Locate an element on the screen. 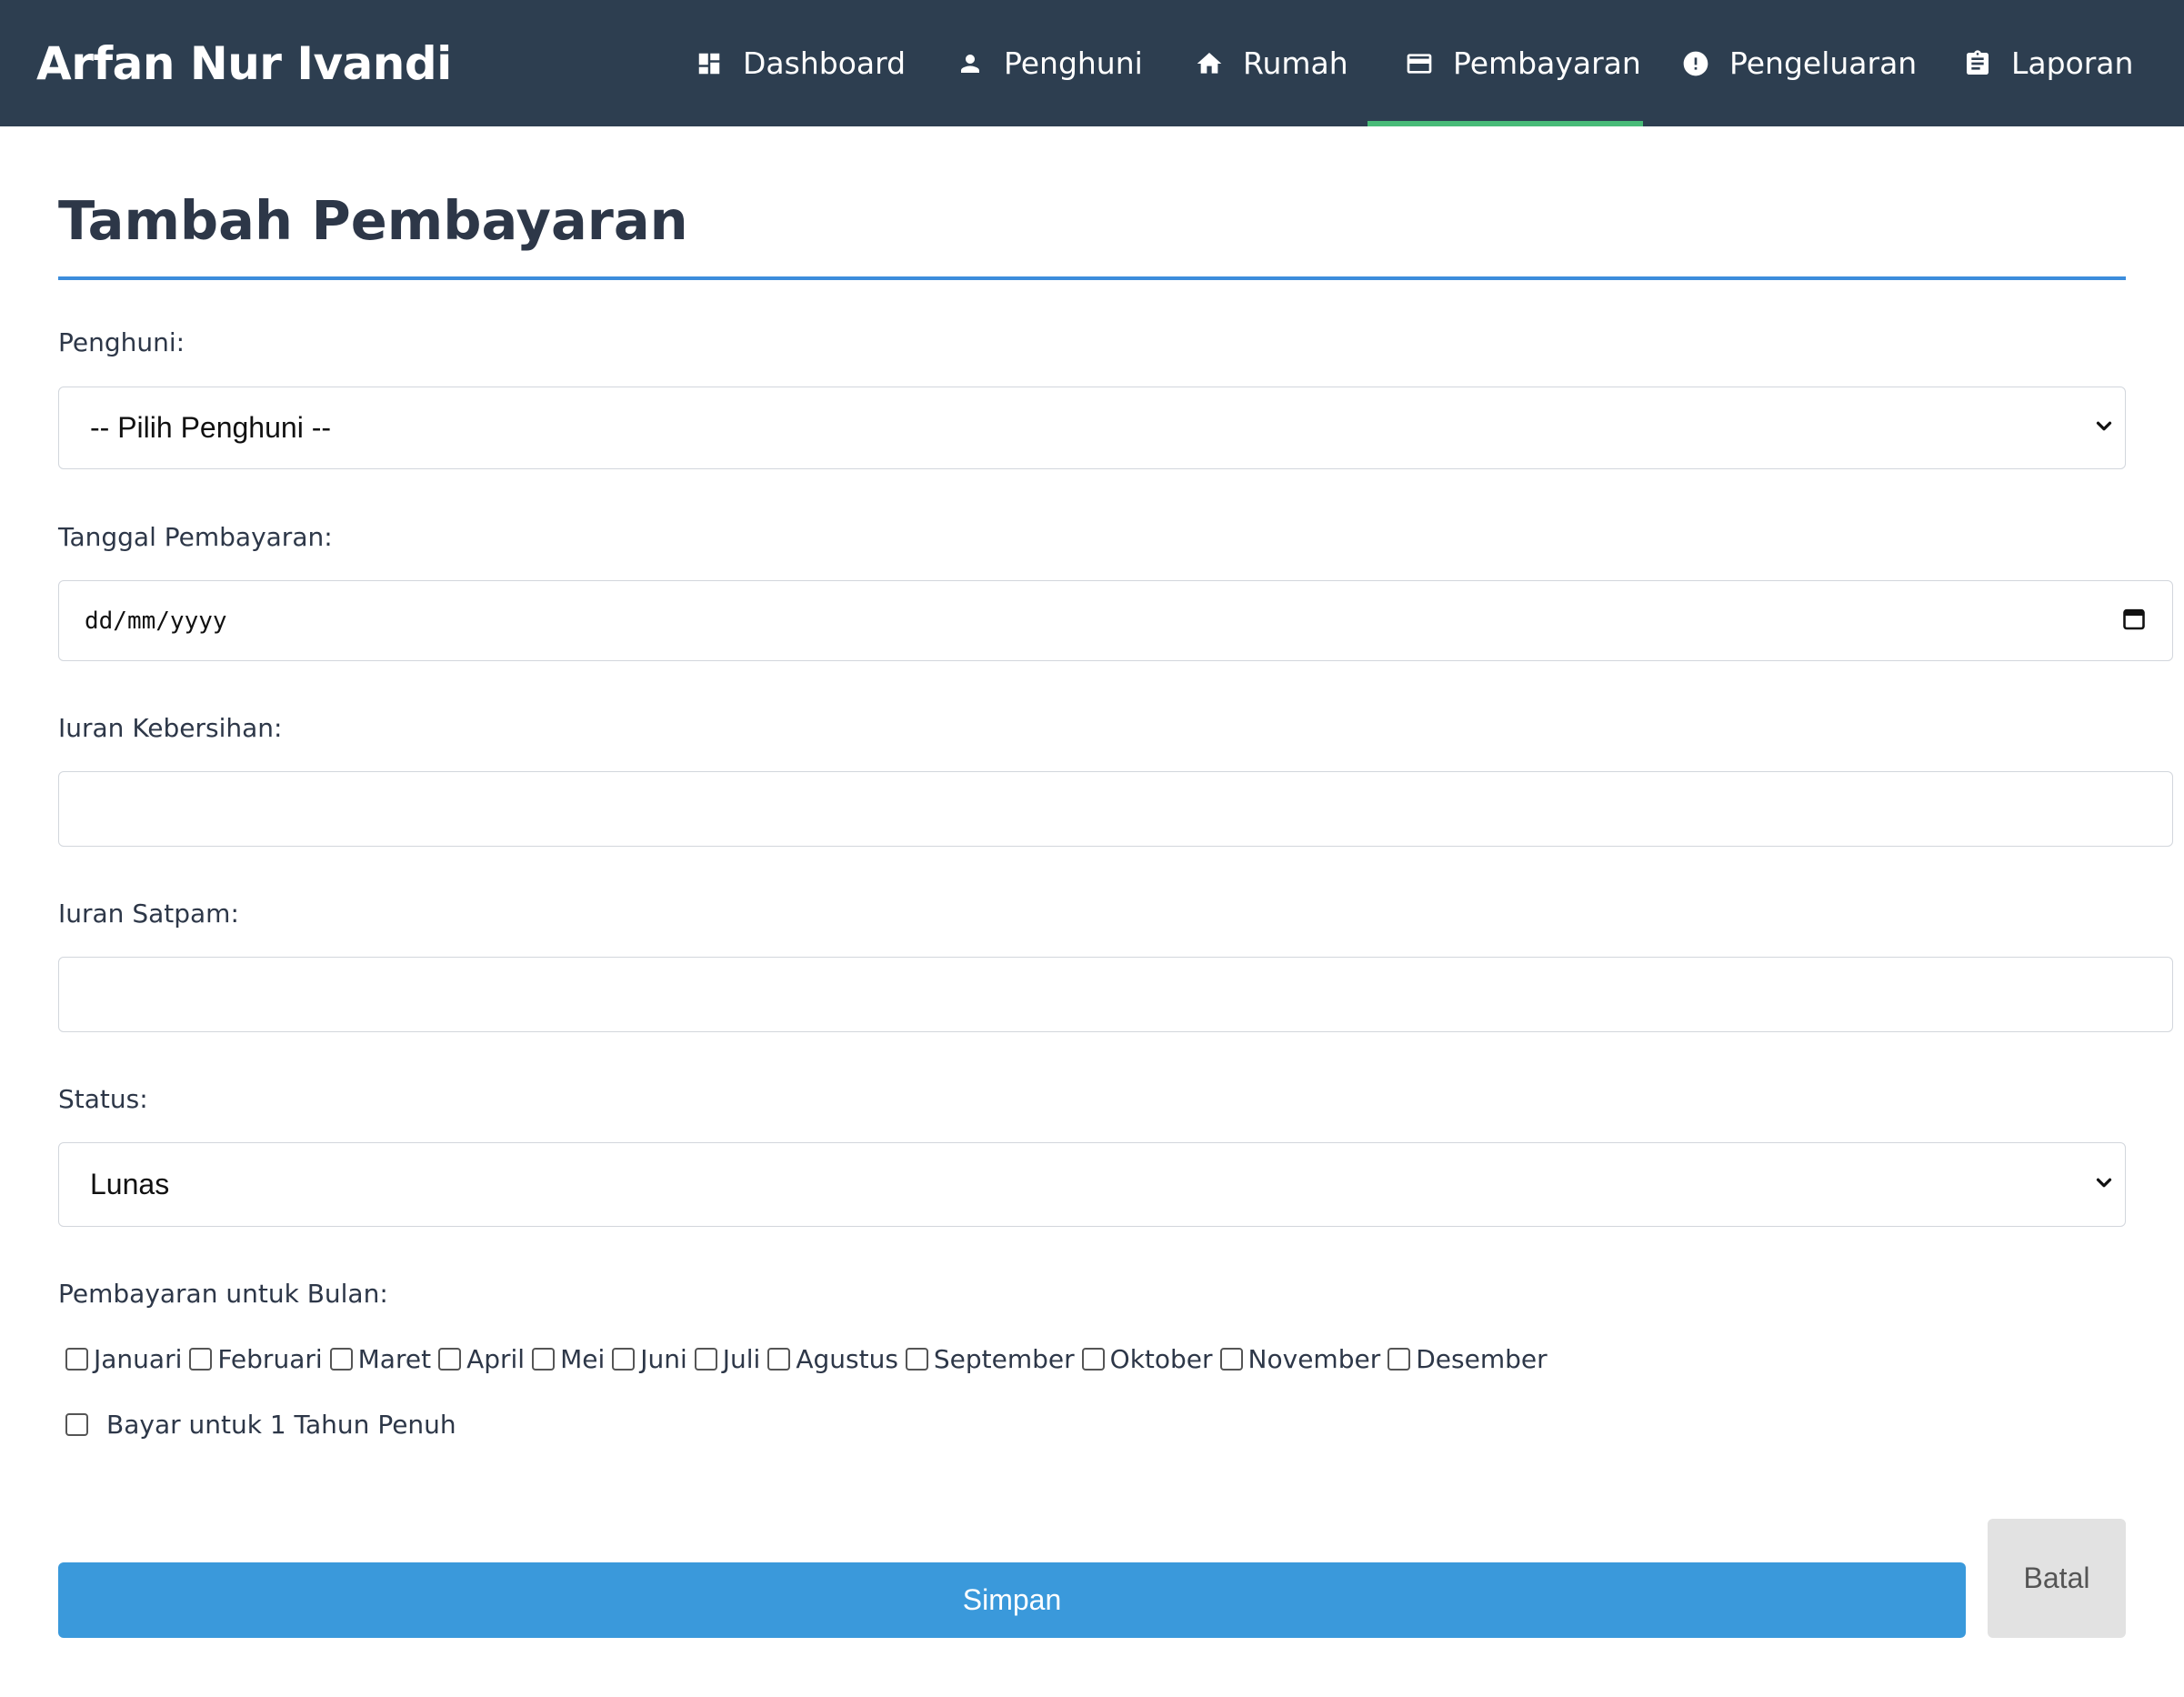 The height and width of the screenshot is (1697, 2184). brand-title: Arfan Nur Ivandi is located at coordinates (244, 63).